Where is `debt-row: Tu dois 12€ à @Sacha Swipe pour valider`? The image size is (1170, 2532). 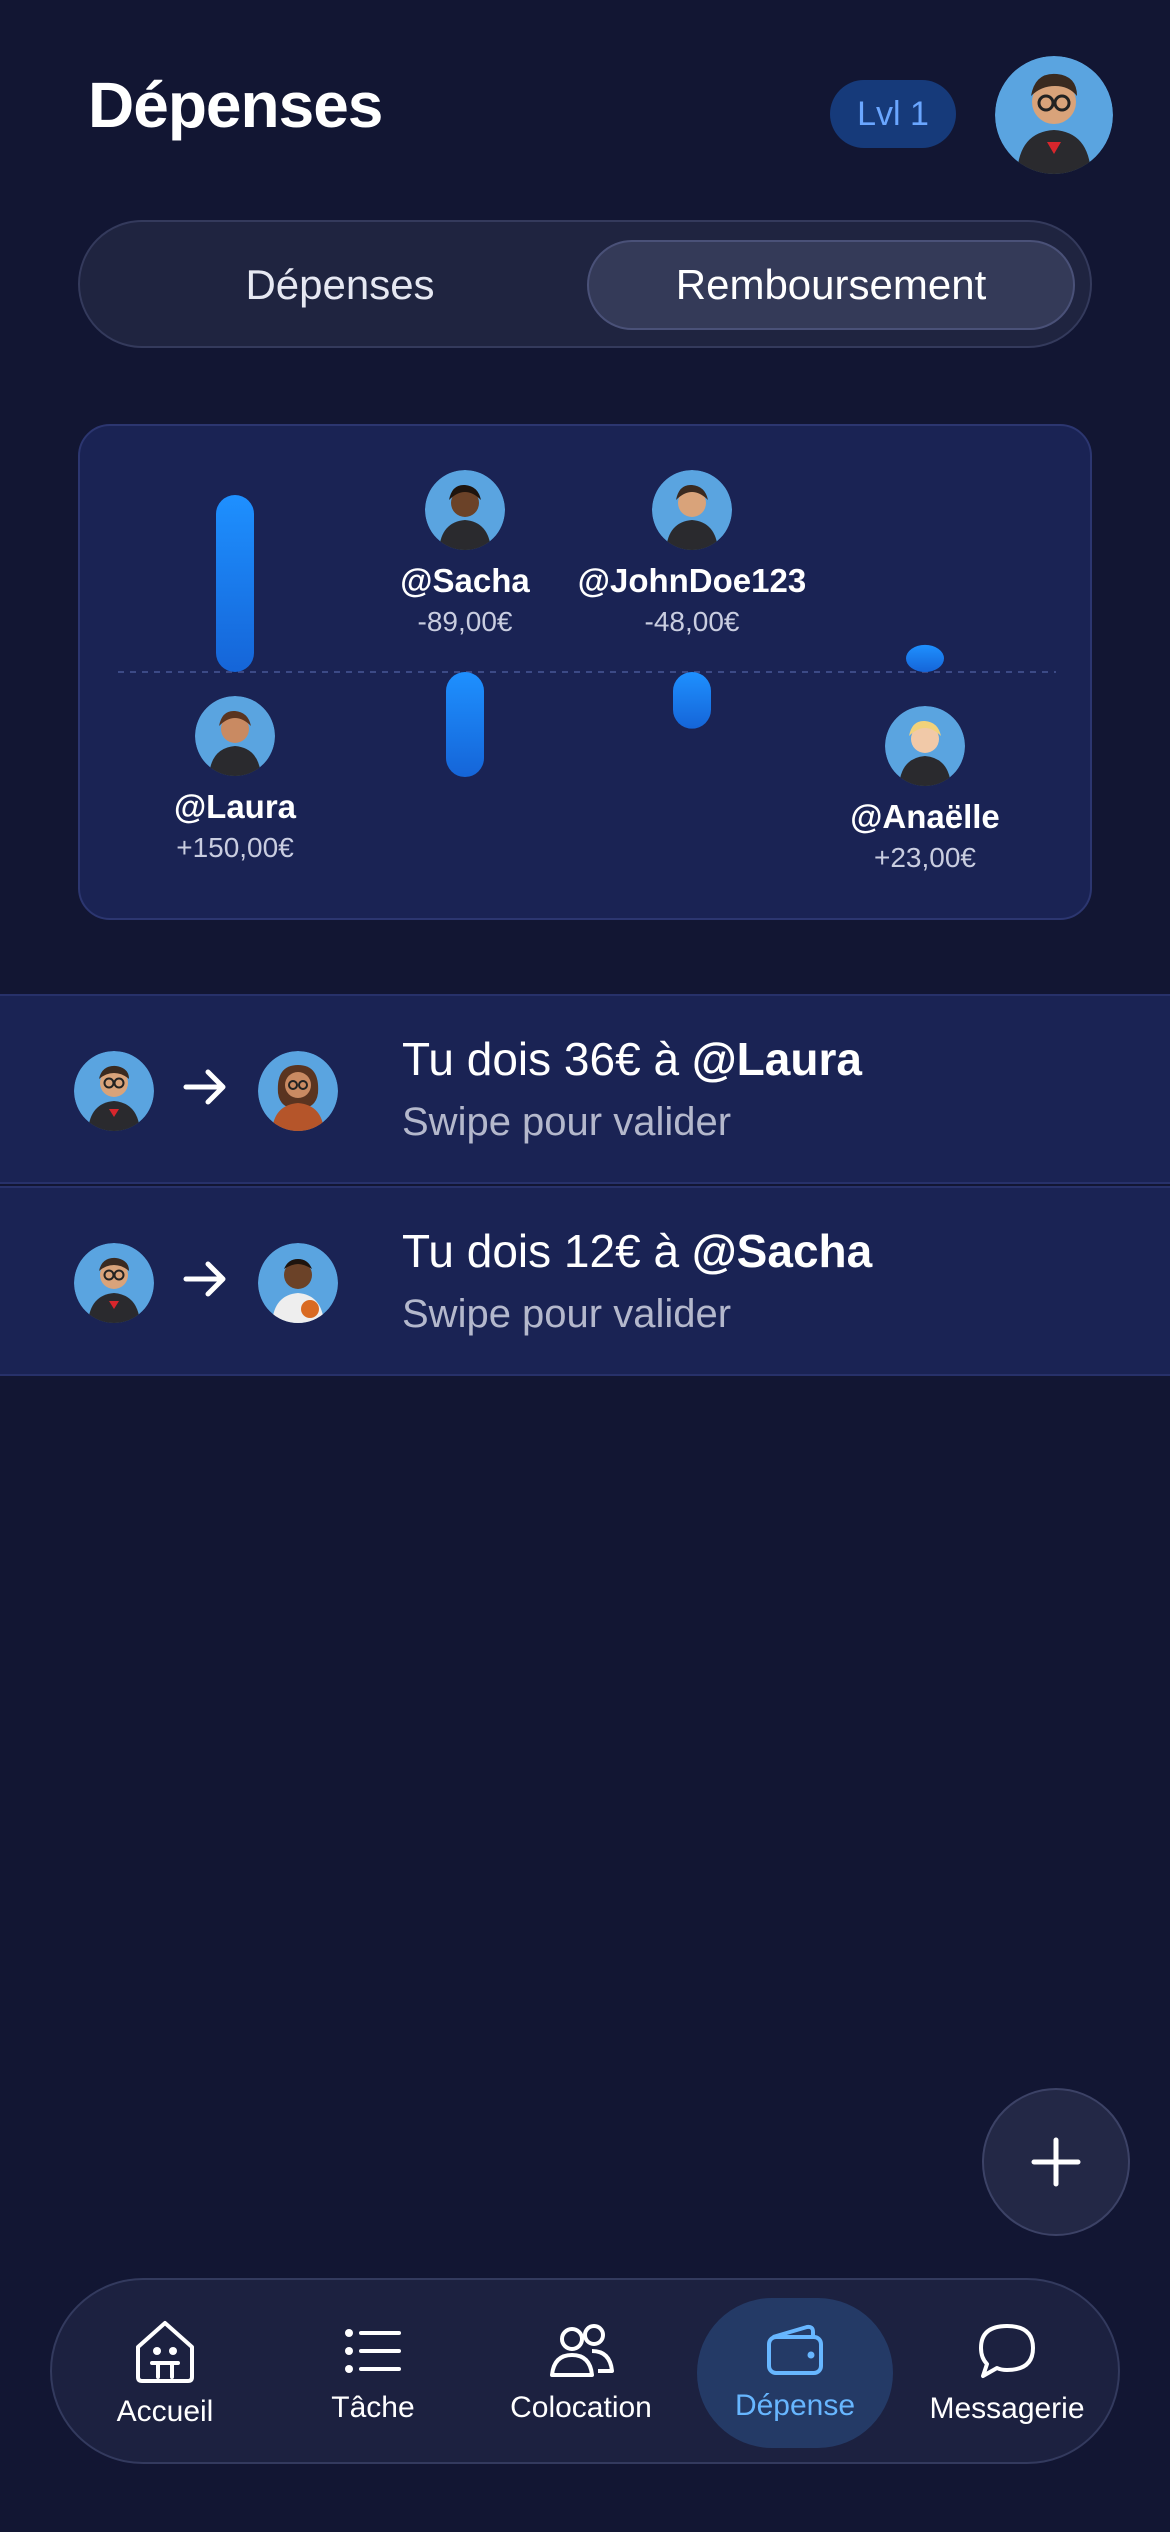
debt-row: Tu dois 12€ à @Sacha Swipe pour valider is located at coordinates (585, 1281).